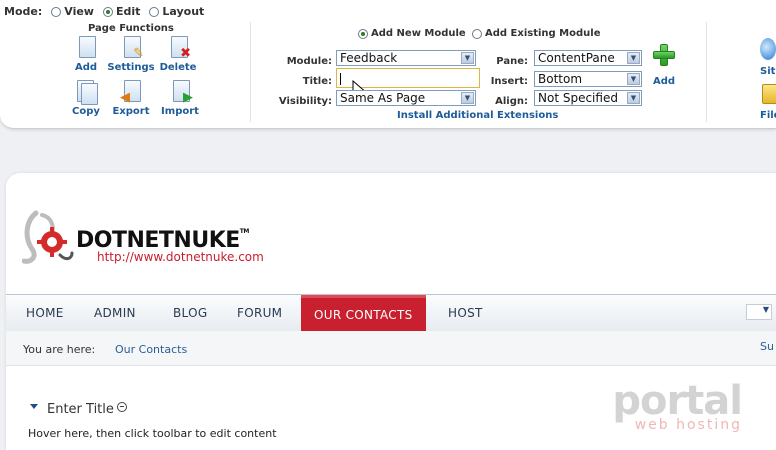 This screenshot has height=450, width=776. I want to click on add-module-button: Add, so click(664, 81).